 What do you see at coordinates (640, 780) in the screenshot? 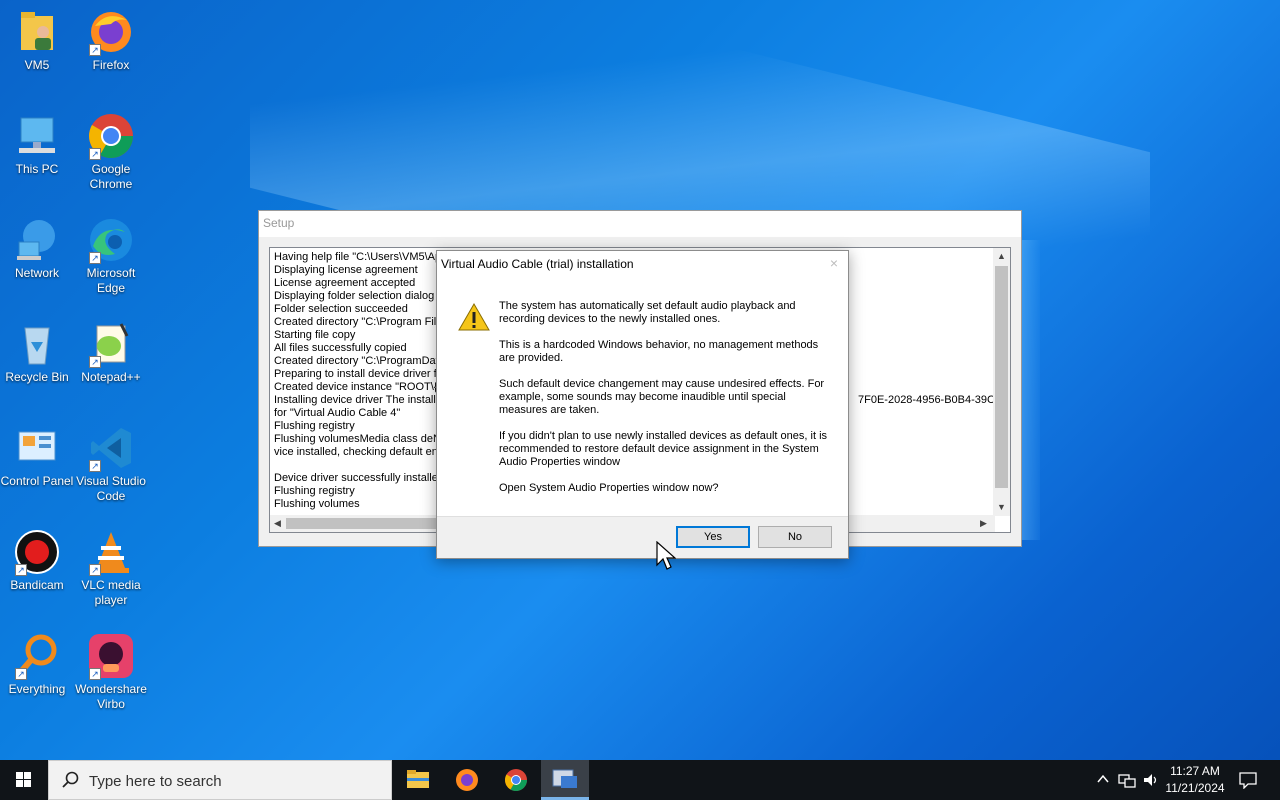
I see `taskbar: Type here to search 11:27 AM 11/21/2024` at bounding box center [640, 780].